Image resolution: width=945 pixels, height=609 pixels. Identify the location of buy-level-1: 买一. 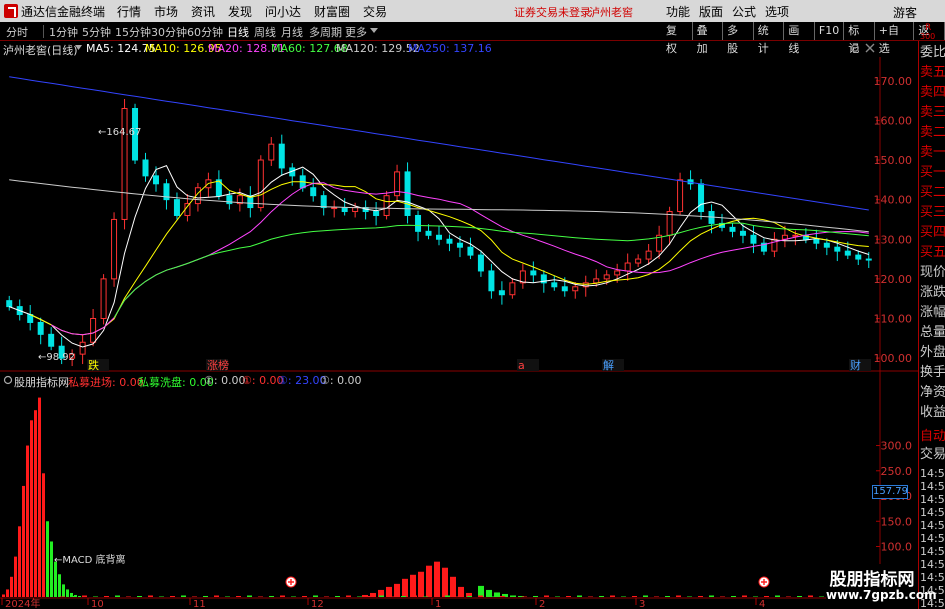
(932, 173).